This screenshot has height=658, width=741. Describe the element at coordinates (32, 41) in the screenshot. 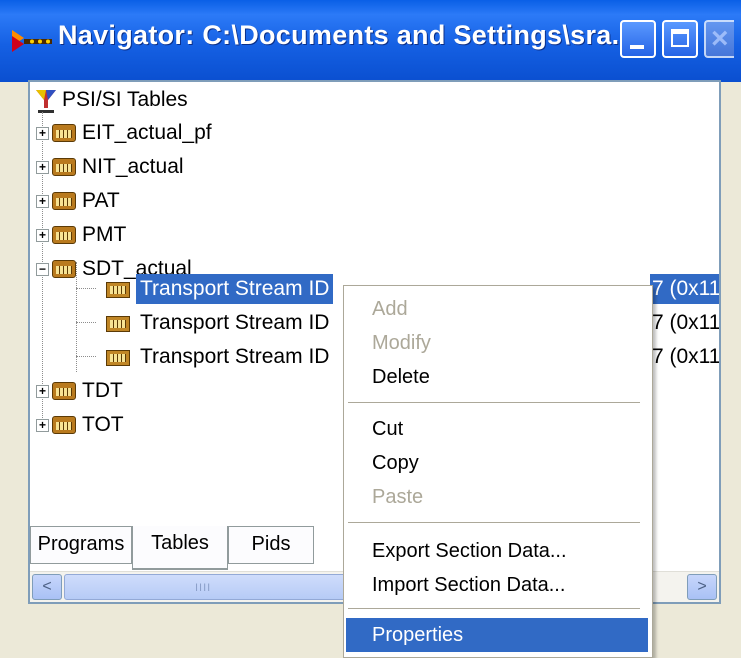

I see `navigator-app-icon` at that location.